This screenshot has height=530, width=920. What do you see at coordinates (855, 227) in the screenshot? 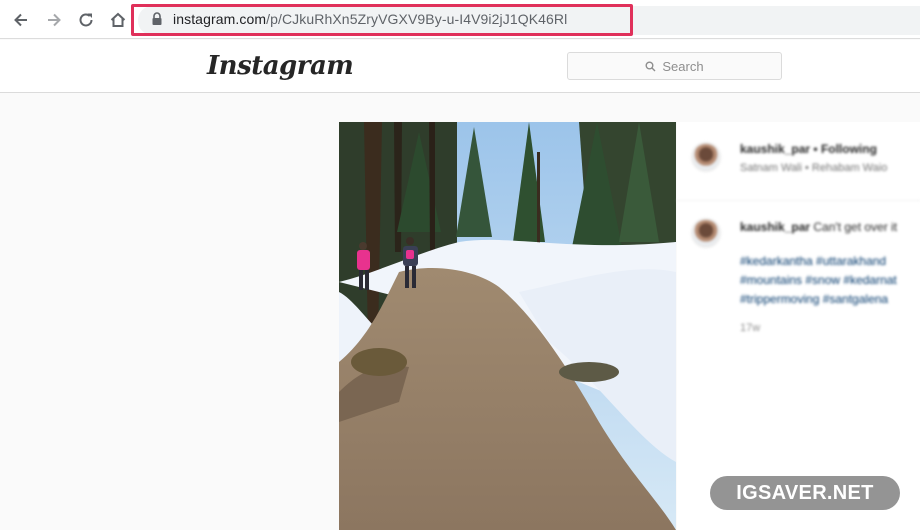
I see `caption-text: Can't get over it` at bounding box center [855, 227].